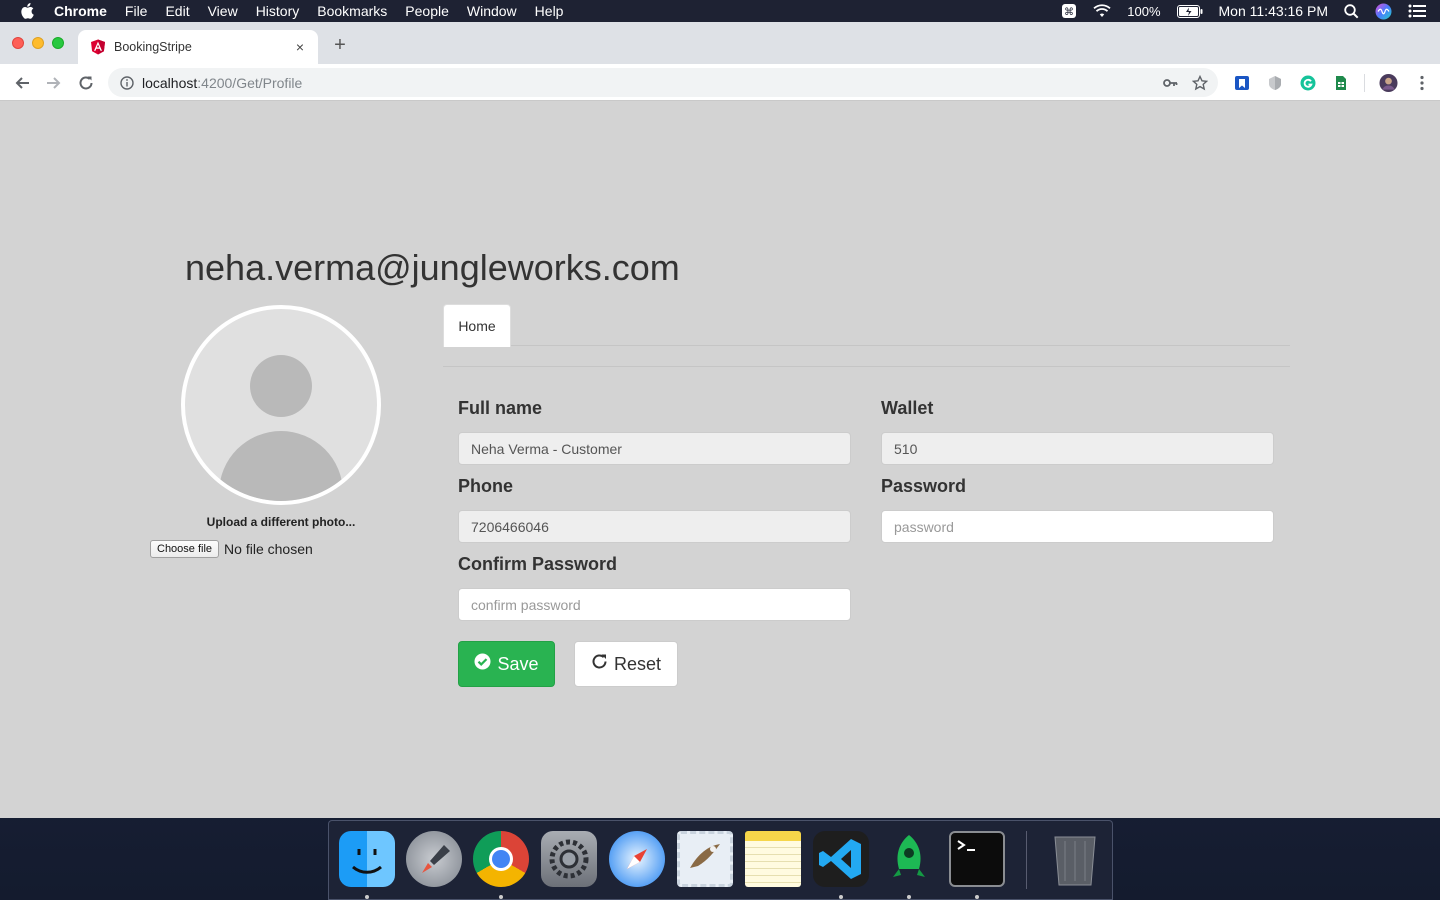  I want to click on confirm-password-label: Confirm Password, so click(538, 564).